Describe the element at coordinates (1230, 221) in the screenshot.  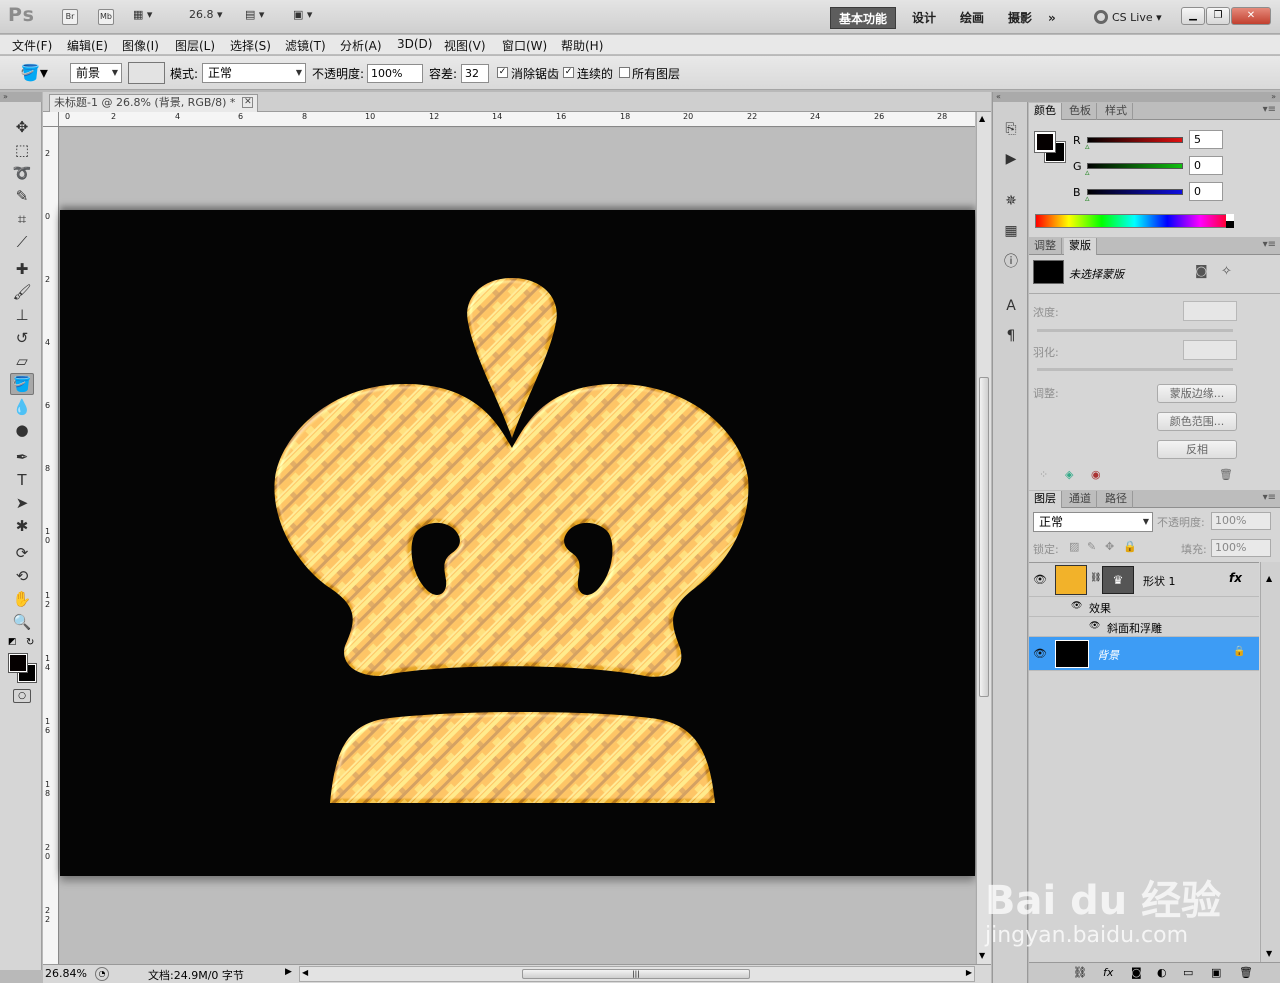
I see `spectrum-black-white-ramp` at that location.